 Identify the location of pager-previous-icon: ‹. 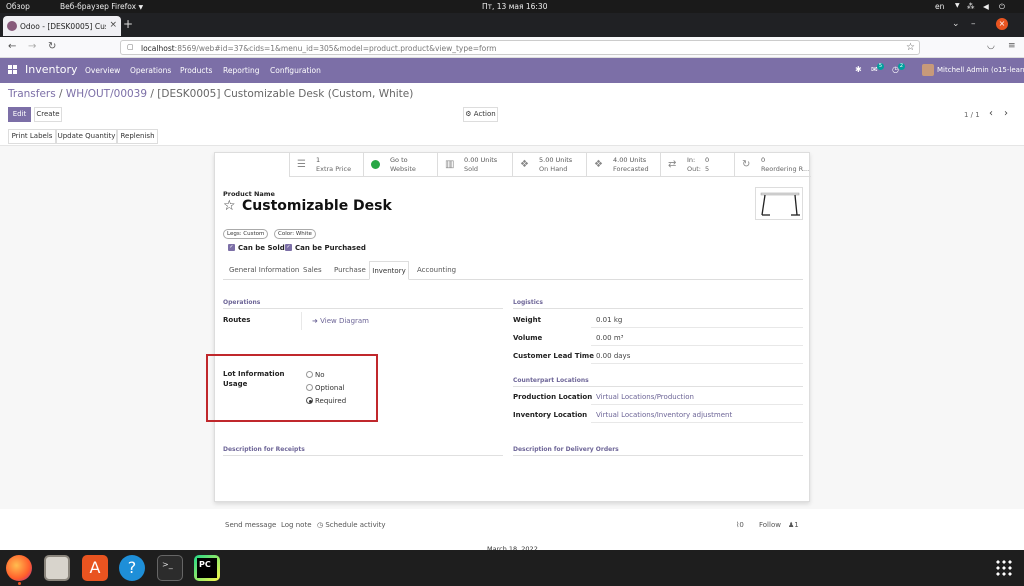
(991, 113).